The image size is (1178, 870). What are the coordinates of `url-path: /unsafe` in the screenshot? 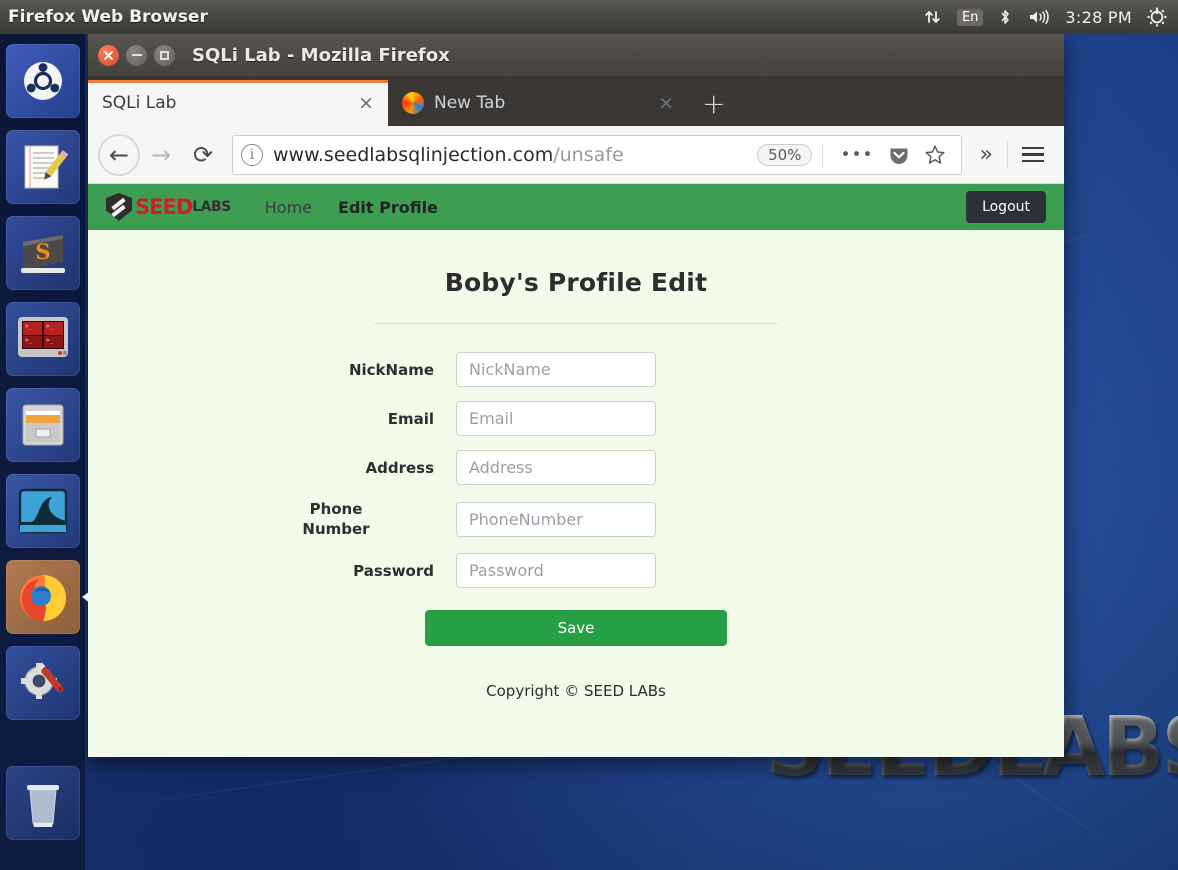 It's located at (588, 154).